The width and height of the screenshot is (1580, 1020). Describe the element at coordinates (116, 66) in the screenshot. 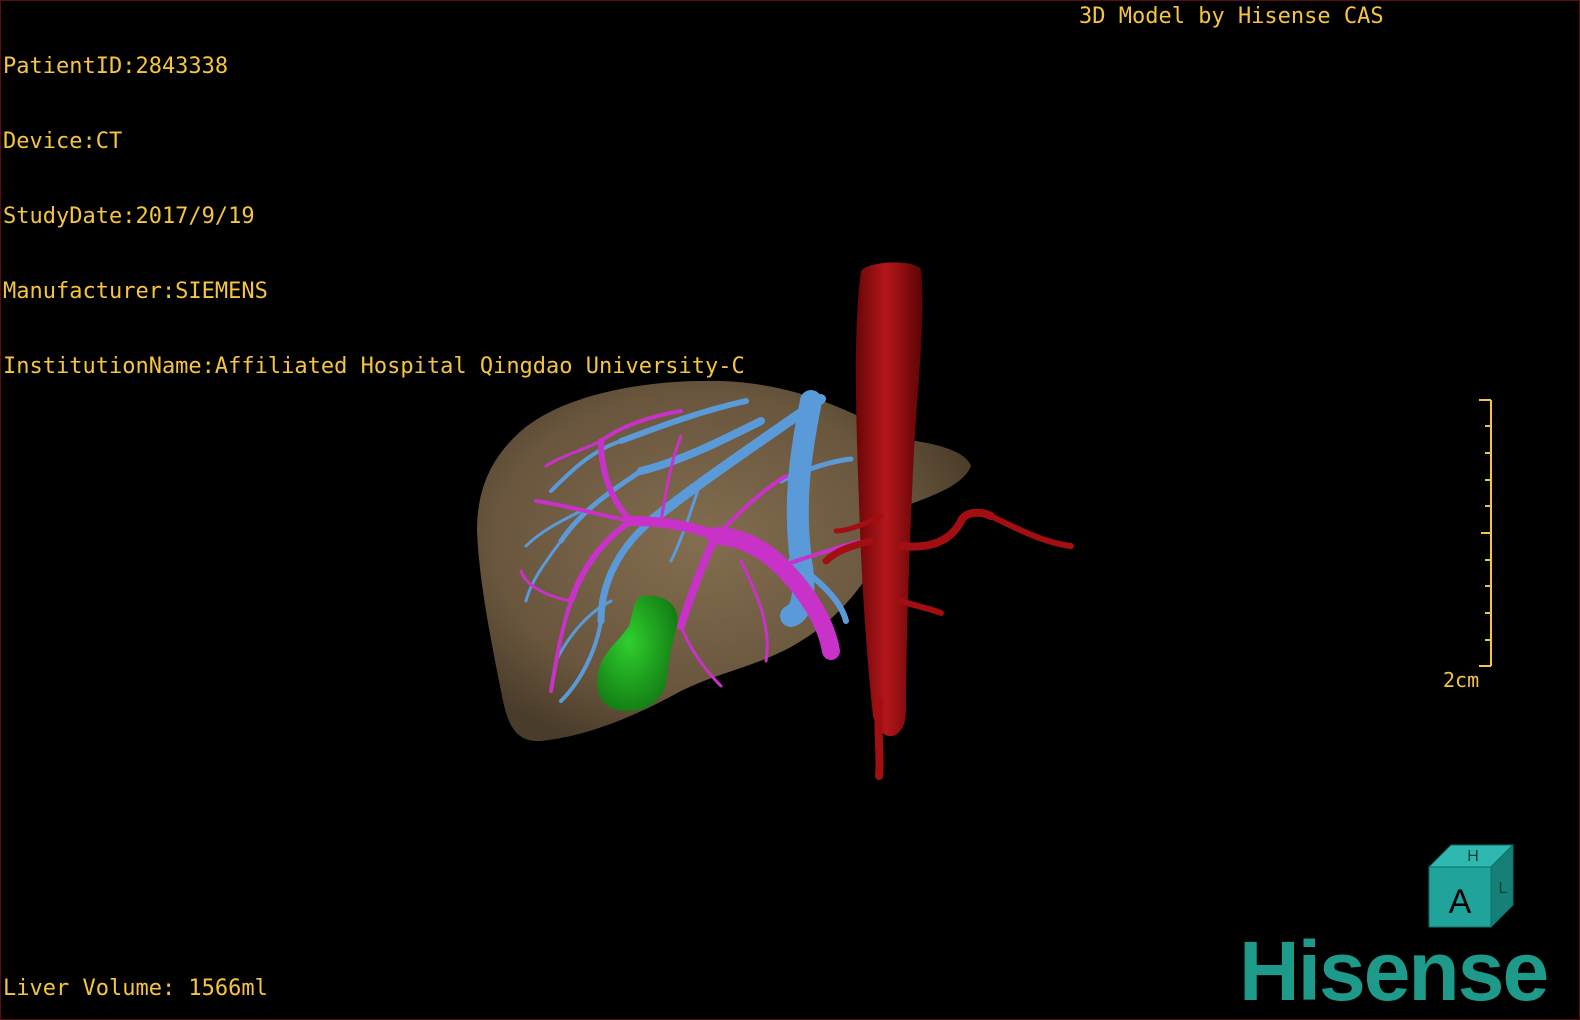

I see `patient-id-text: PatientID:2843338` at that location.